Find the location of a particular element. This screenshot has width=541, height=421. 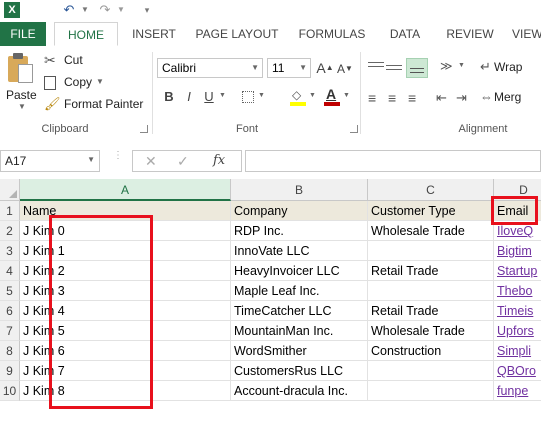

table-cell: HeavyInvoicer LLC is located at coordinates (299, 271).